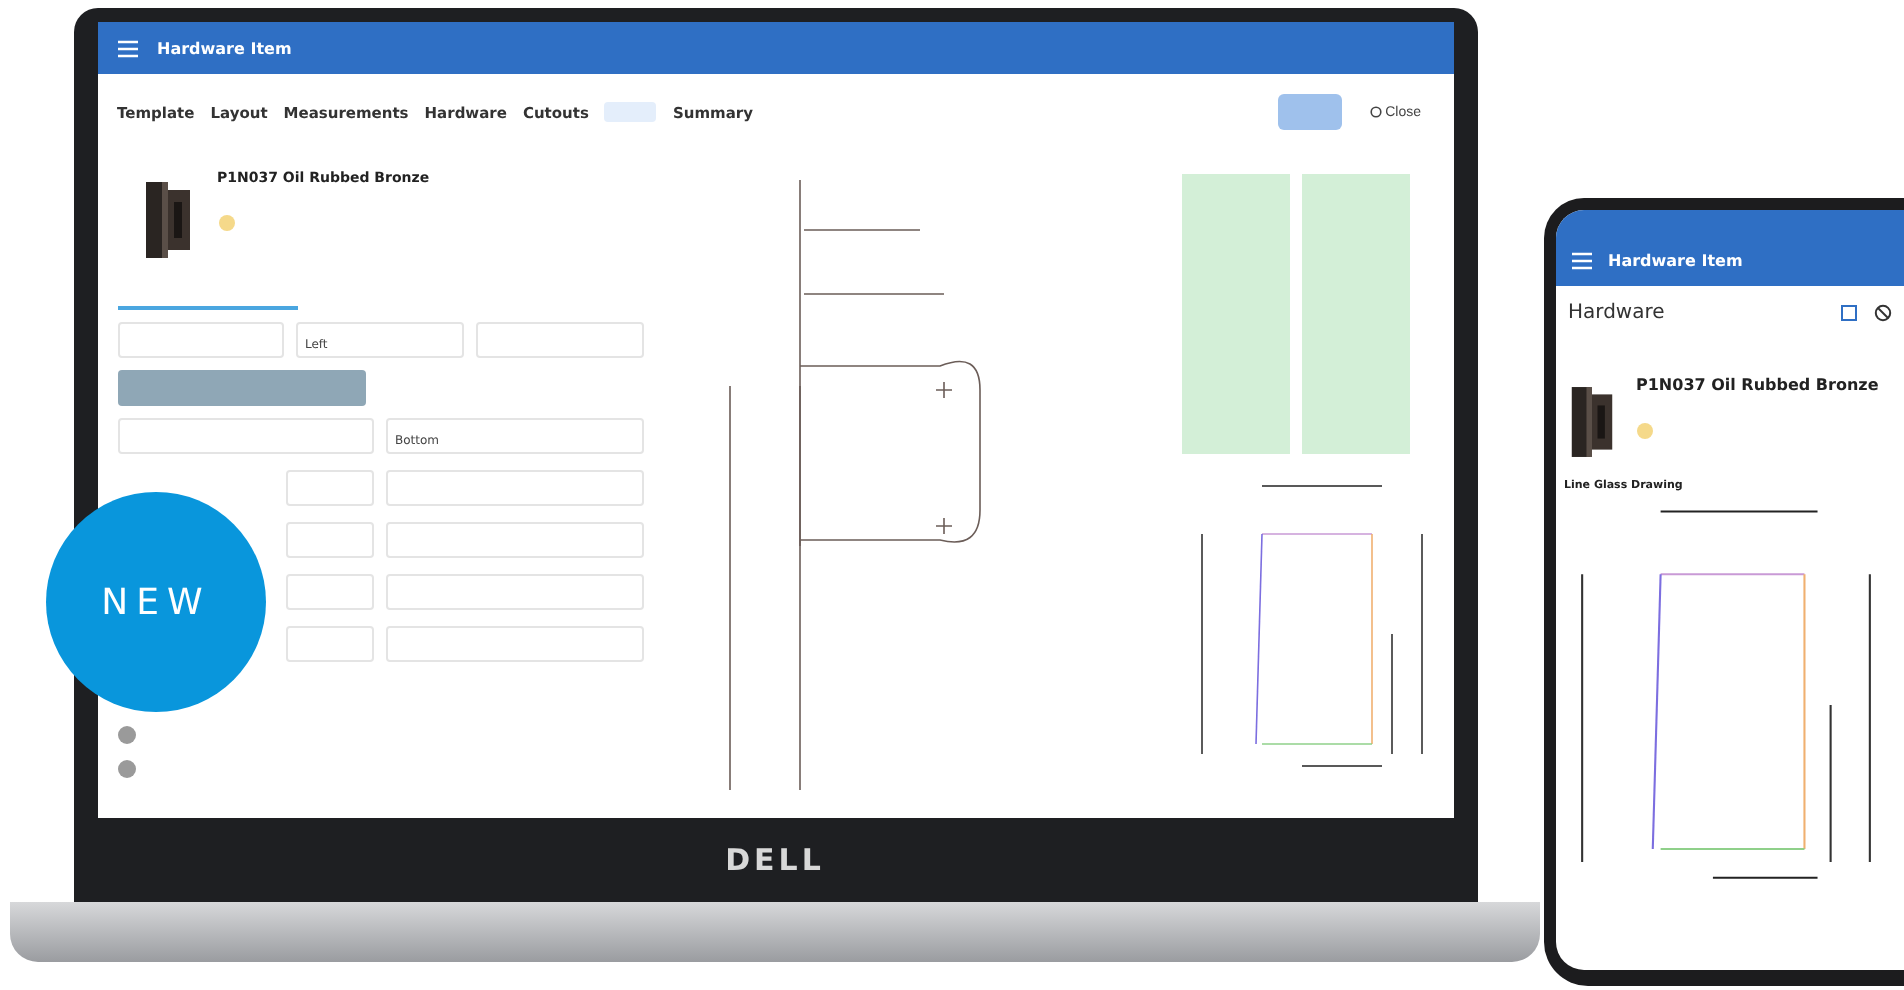 Image resolution: width=1904 pixels, height=990 pixels. I want to click on save-button, so click(1309, 112).